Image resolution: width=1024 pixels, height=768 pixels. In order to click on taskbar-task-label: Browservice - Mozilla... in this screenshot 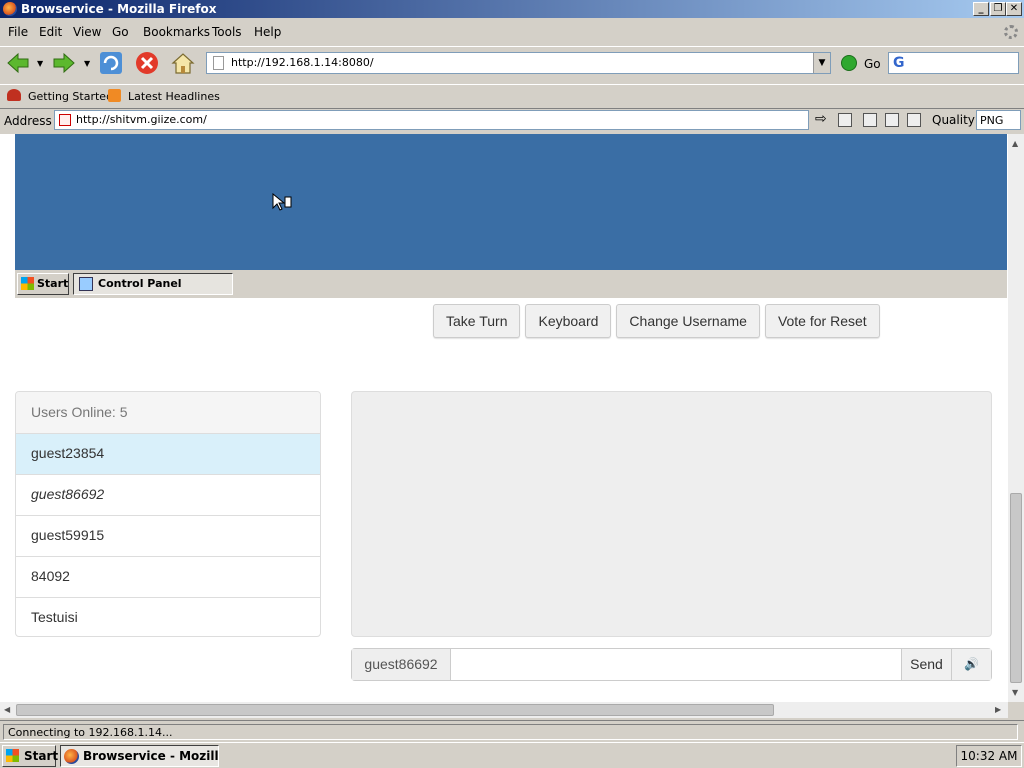, I will do `click(151, 756)`.